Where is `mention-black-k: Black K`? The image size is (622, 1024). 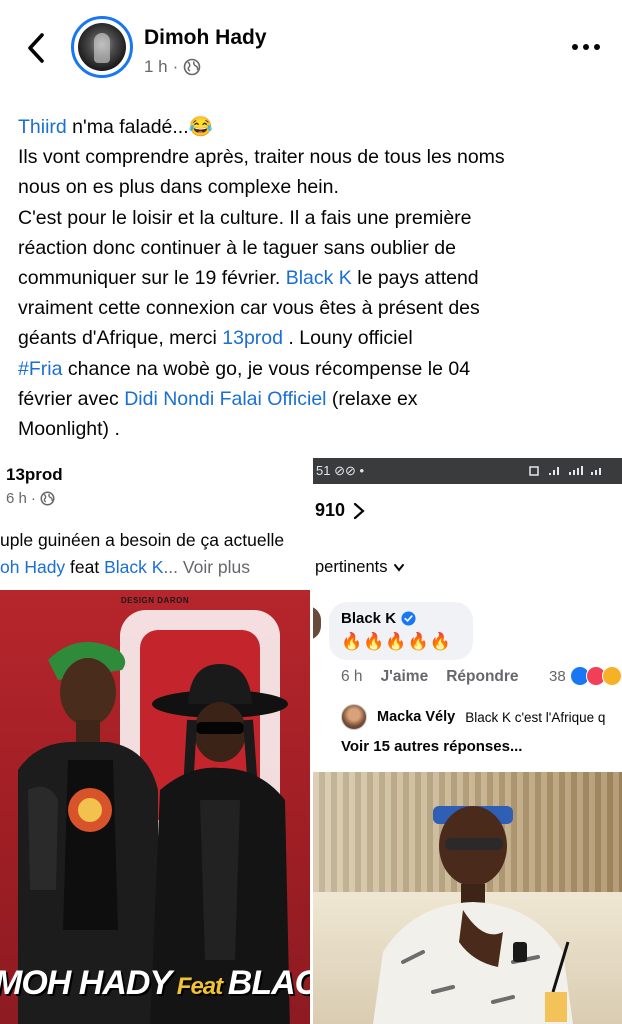 mention-black-k: Black K is located at coordinates (319, 278).